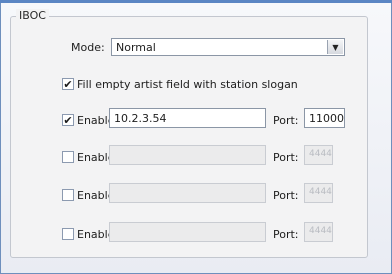 The width and height of the screenshot is (392, 274). I want to click on enable-checkbox-1: ✔, so click(68, 120).